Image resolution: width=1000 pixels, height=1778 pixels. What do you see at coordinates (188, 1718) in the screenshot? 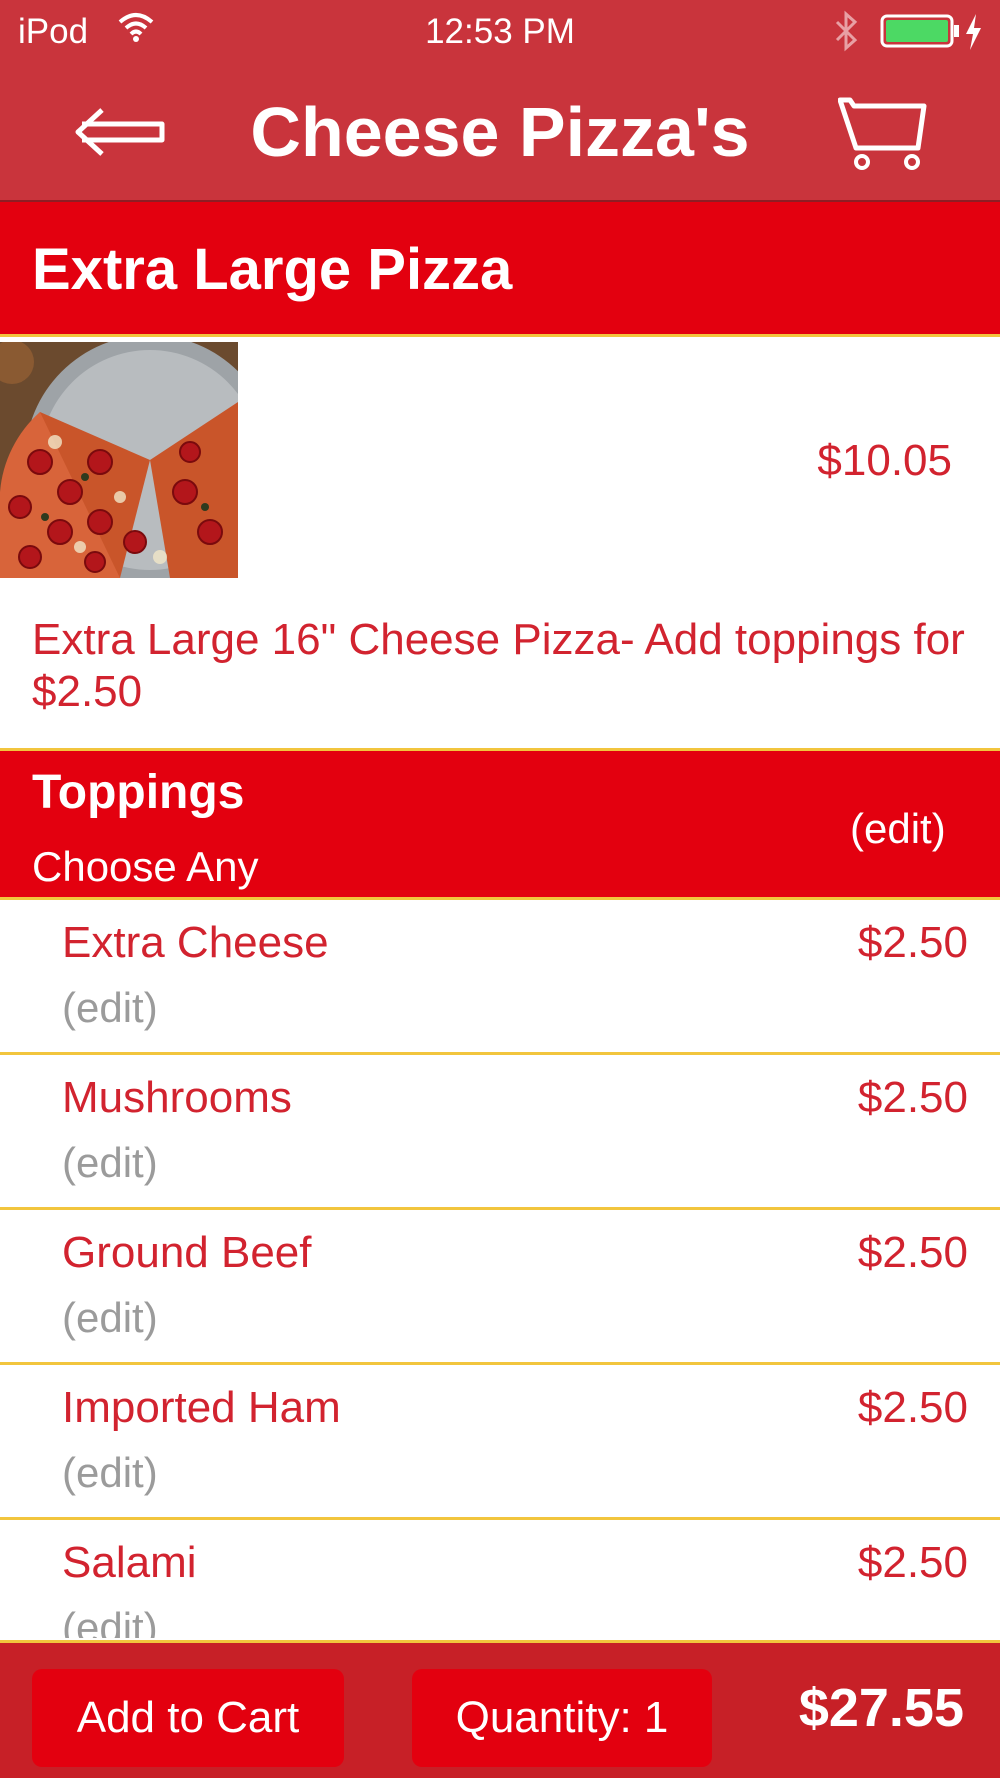
I see `add-to-cart-button: Add to Cart` at bounding box center [188, 1718].